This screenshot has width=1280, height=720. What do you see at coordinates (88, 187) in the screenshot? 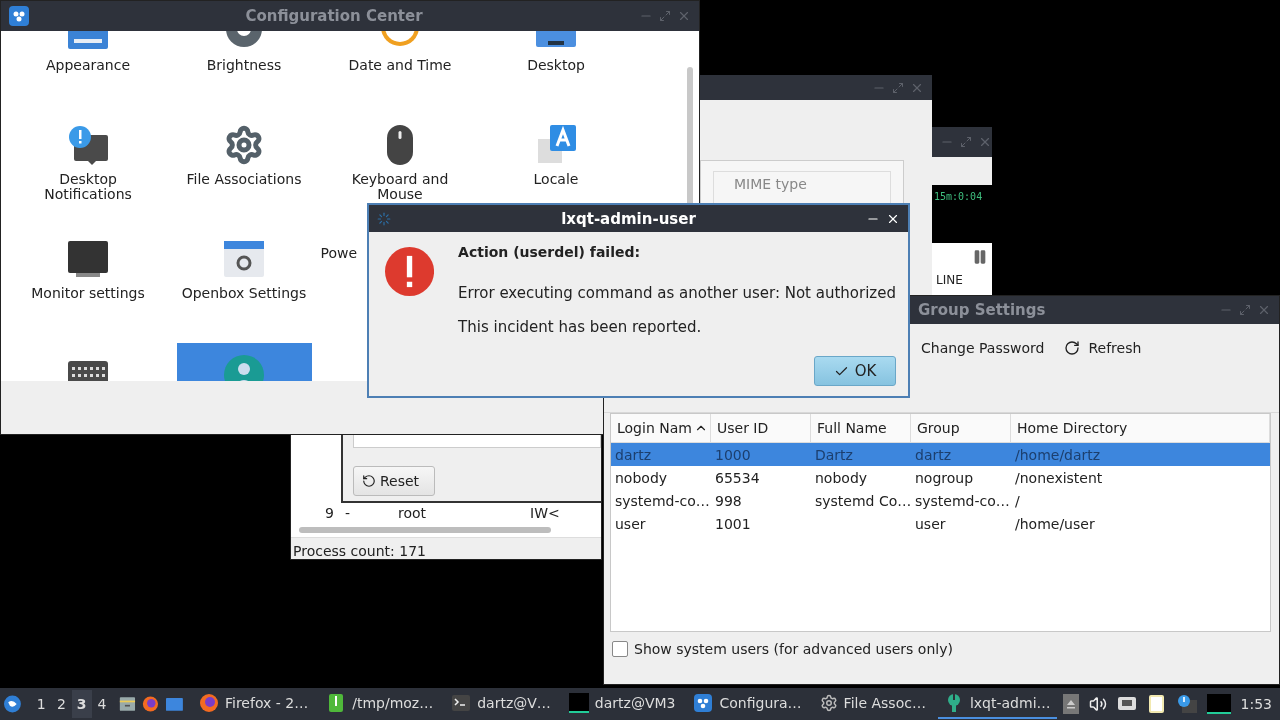
I see `item-label: Desktop Notifications` at bounding box center [88, 187].